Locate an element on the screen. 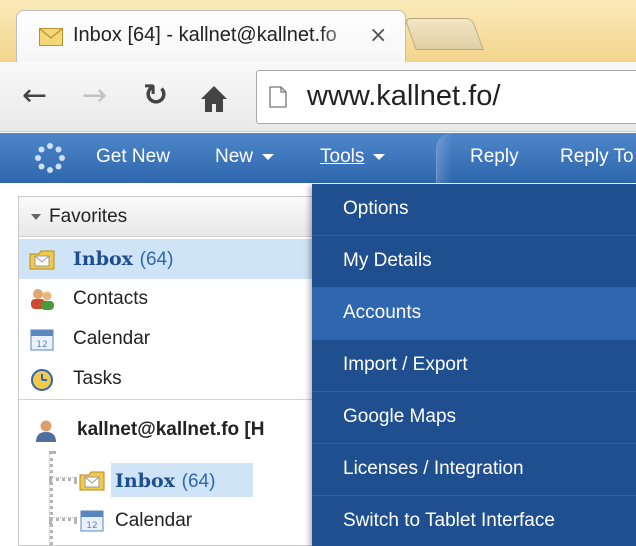  menu-item-label: Import / Export is located at coordinates (405, 364).